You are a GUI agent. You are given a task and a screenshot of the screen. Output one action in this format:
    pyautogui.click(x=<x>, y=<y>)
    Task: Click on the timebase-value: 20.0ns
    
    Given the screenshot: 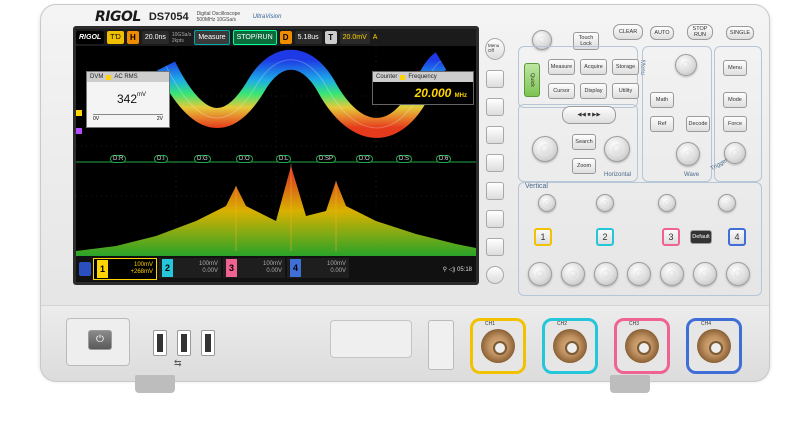 What is the action you would take?
    pyautogui.click(x=155, y=37)
    